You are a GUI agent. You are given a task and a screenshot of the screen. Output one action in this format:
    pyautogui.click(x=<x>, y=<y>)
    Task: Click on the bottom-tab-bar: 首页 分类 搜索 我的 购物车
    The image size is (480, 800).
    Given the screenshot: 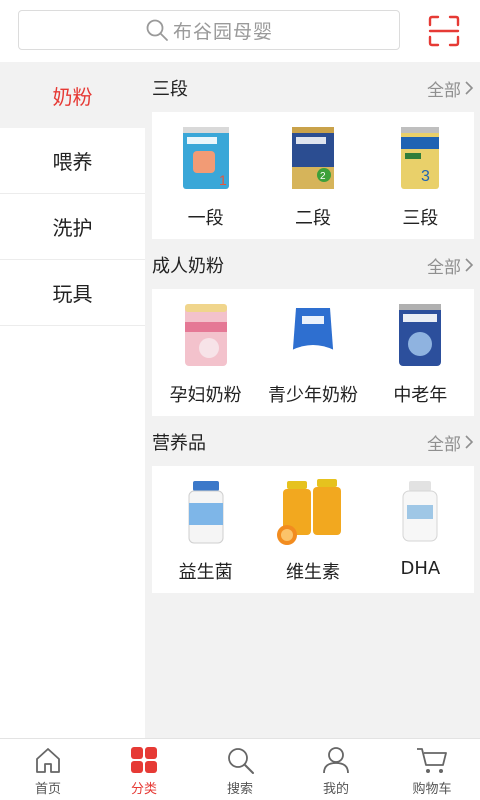 What is the action you would take?
    pyautogui.click(x=240, y=769)
    